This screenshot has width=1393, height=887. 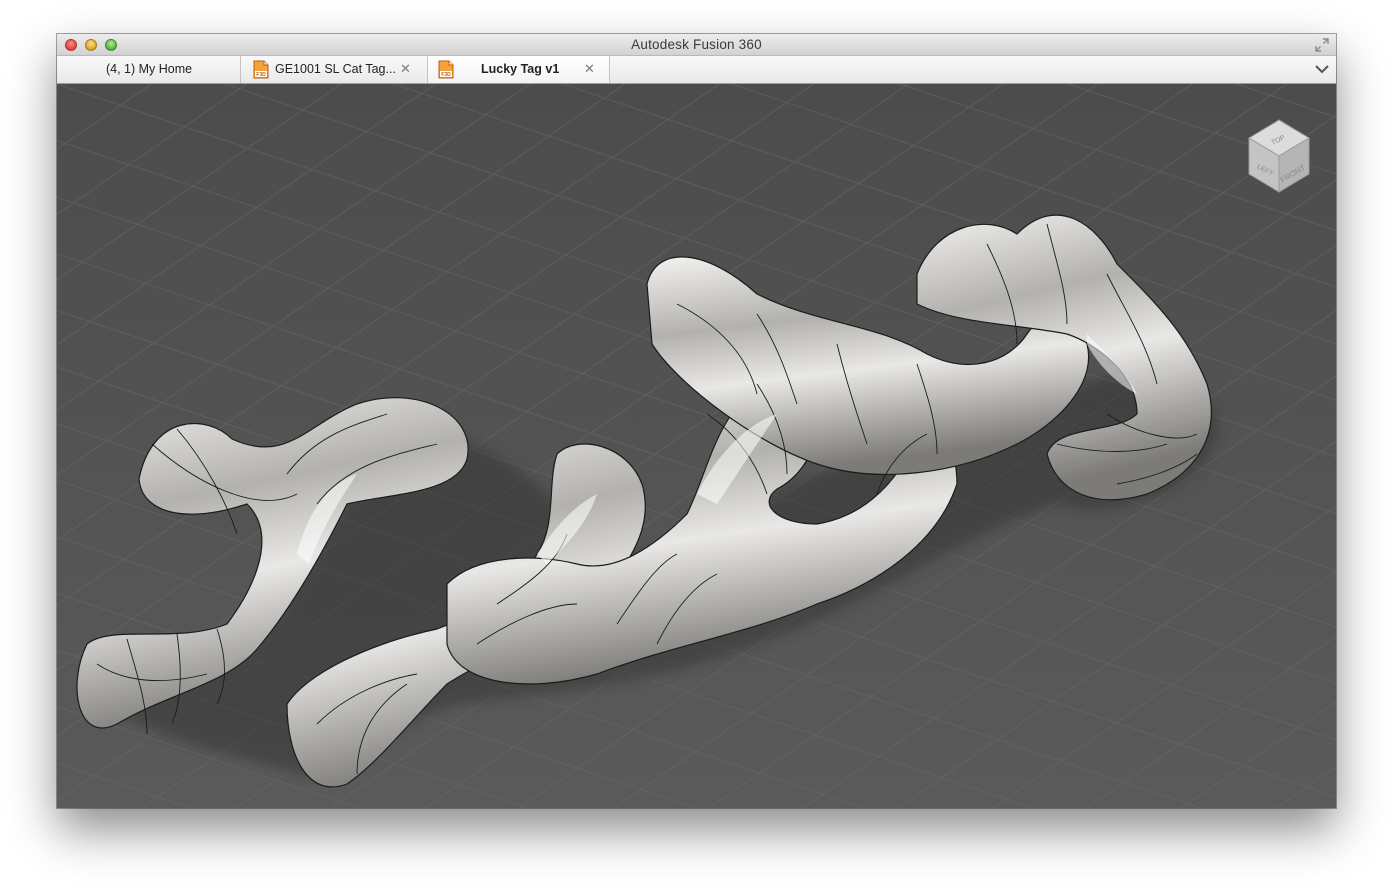 I want to click on chevron-down-icon, so click(x=1322, y=69).